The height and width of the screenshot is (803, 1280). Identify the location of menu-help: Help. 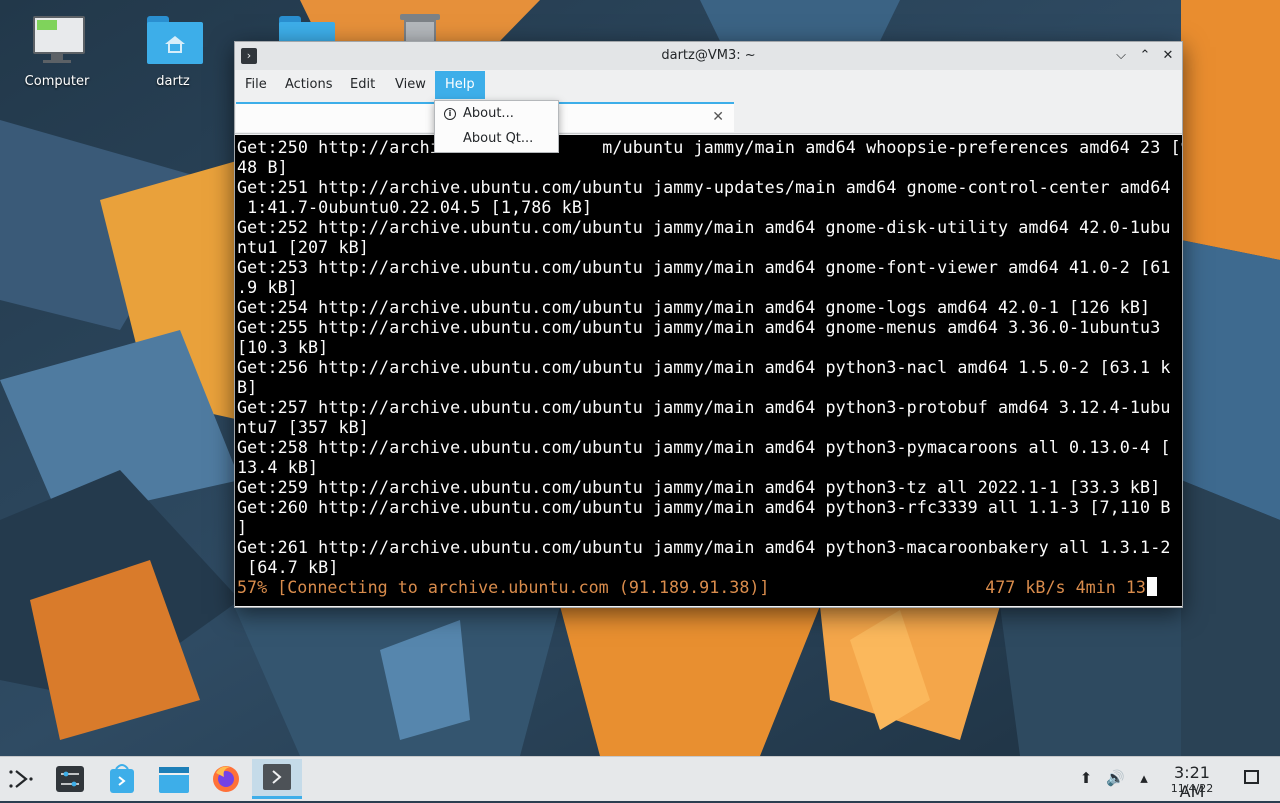
(460, 85).